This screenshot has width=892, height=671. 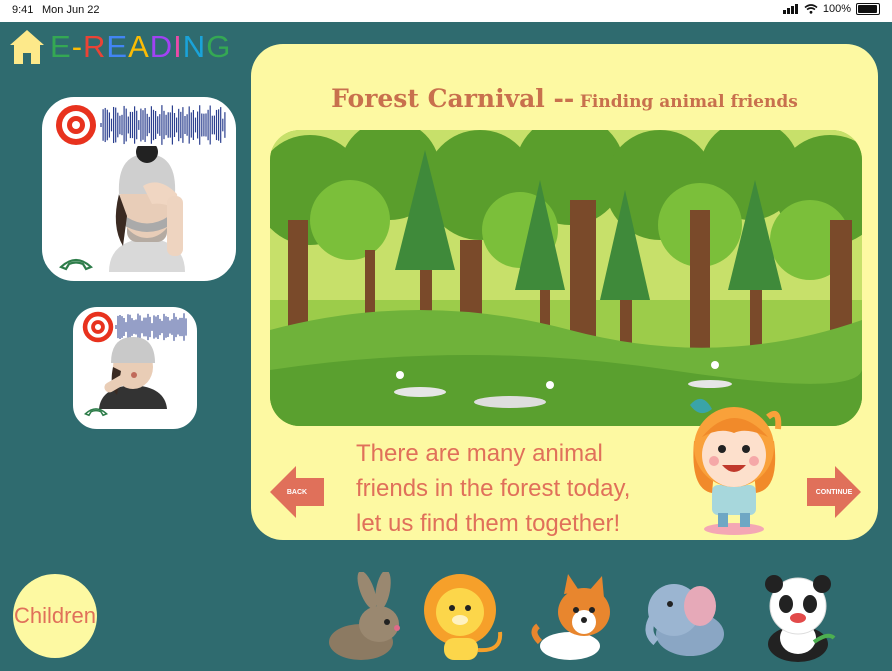 I want to click on girl-character-illustration, so click(x=736, y=466).